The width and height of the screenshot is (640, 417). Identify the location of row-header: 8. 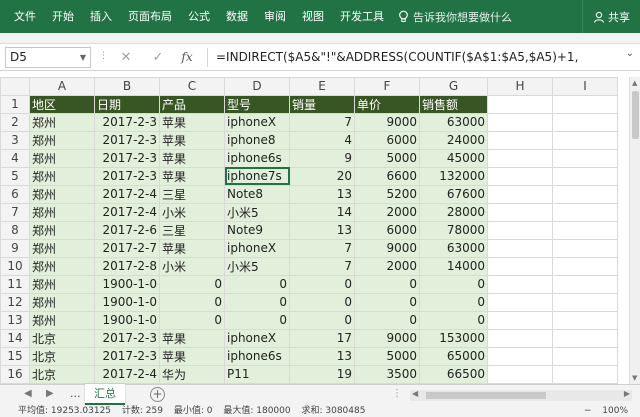
(15, 230).